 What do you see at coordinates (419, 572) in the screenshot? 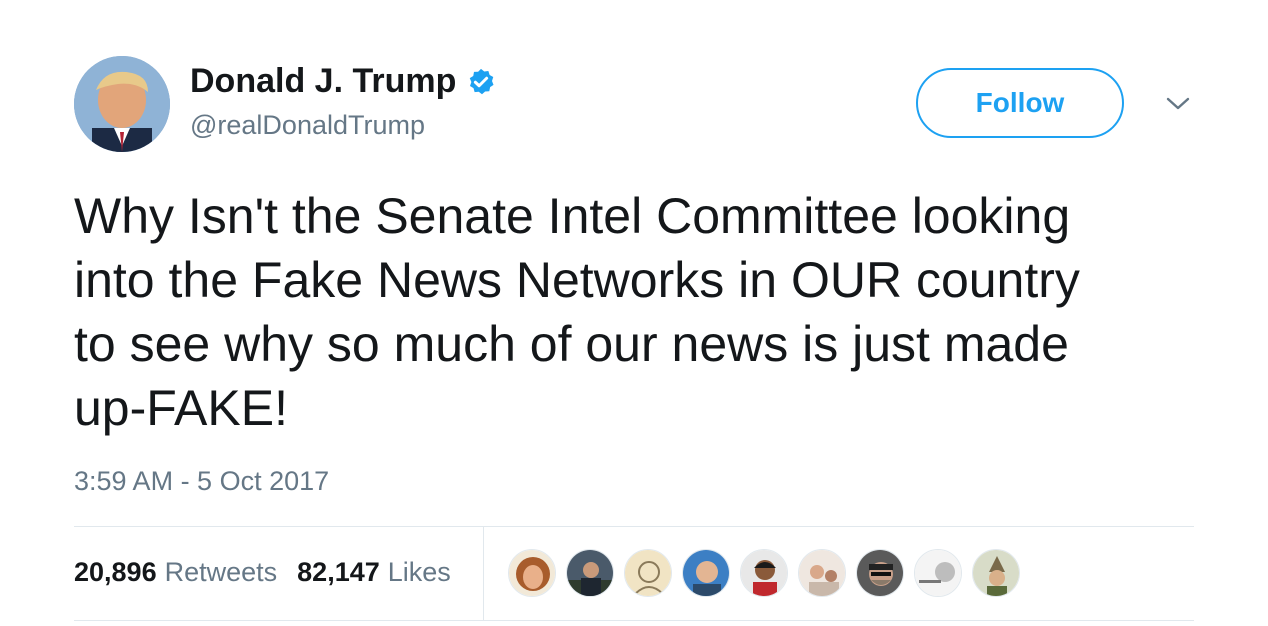
I see `likes-label: Likes` at bounding box center [419, 572].